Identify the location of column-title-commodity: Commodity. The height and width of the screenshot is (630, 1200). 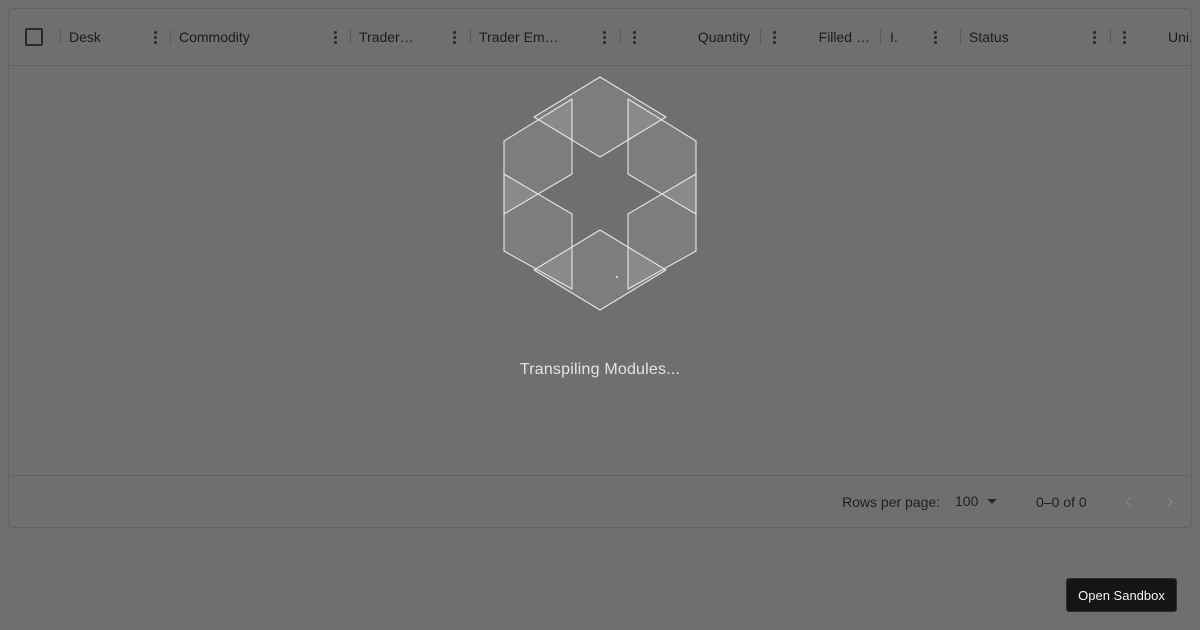
(214, 37).